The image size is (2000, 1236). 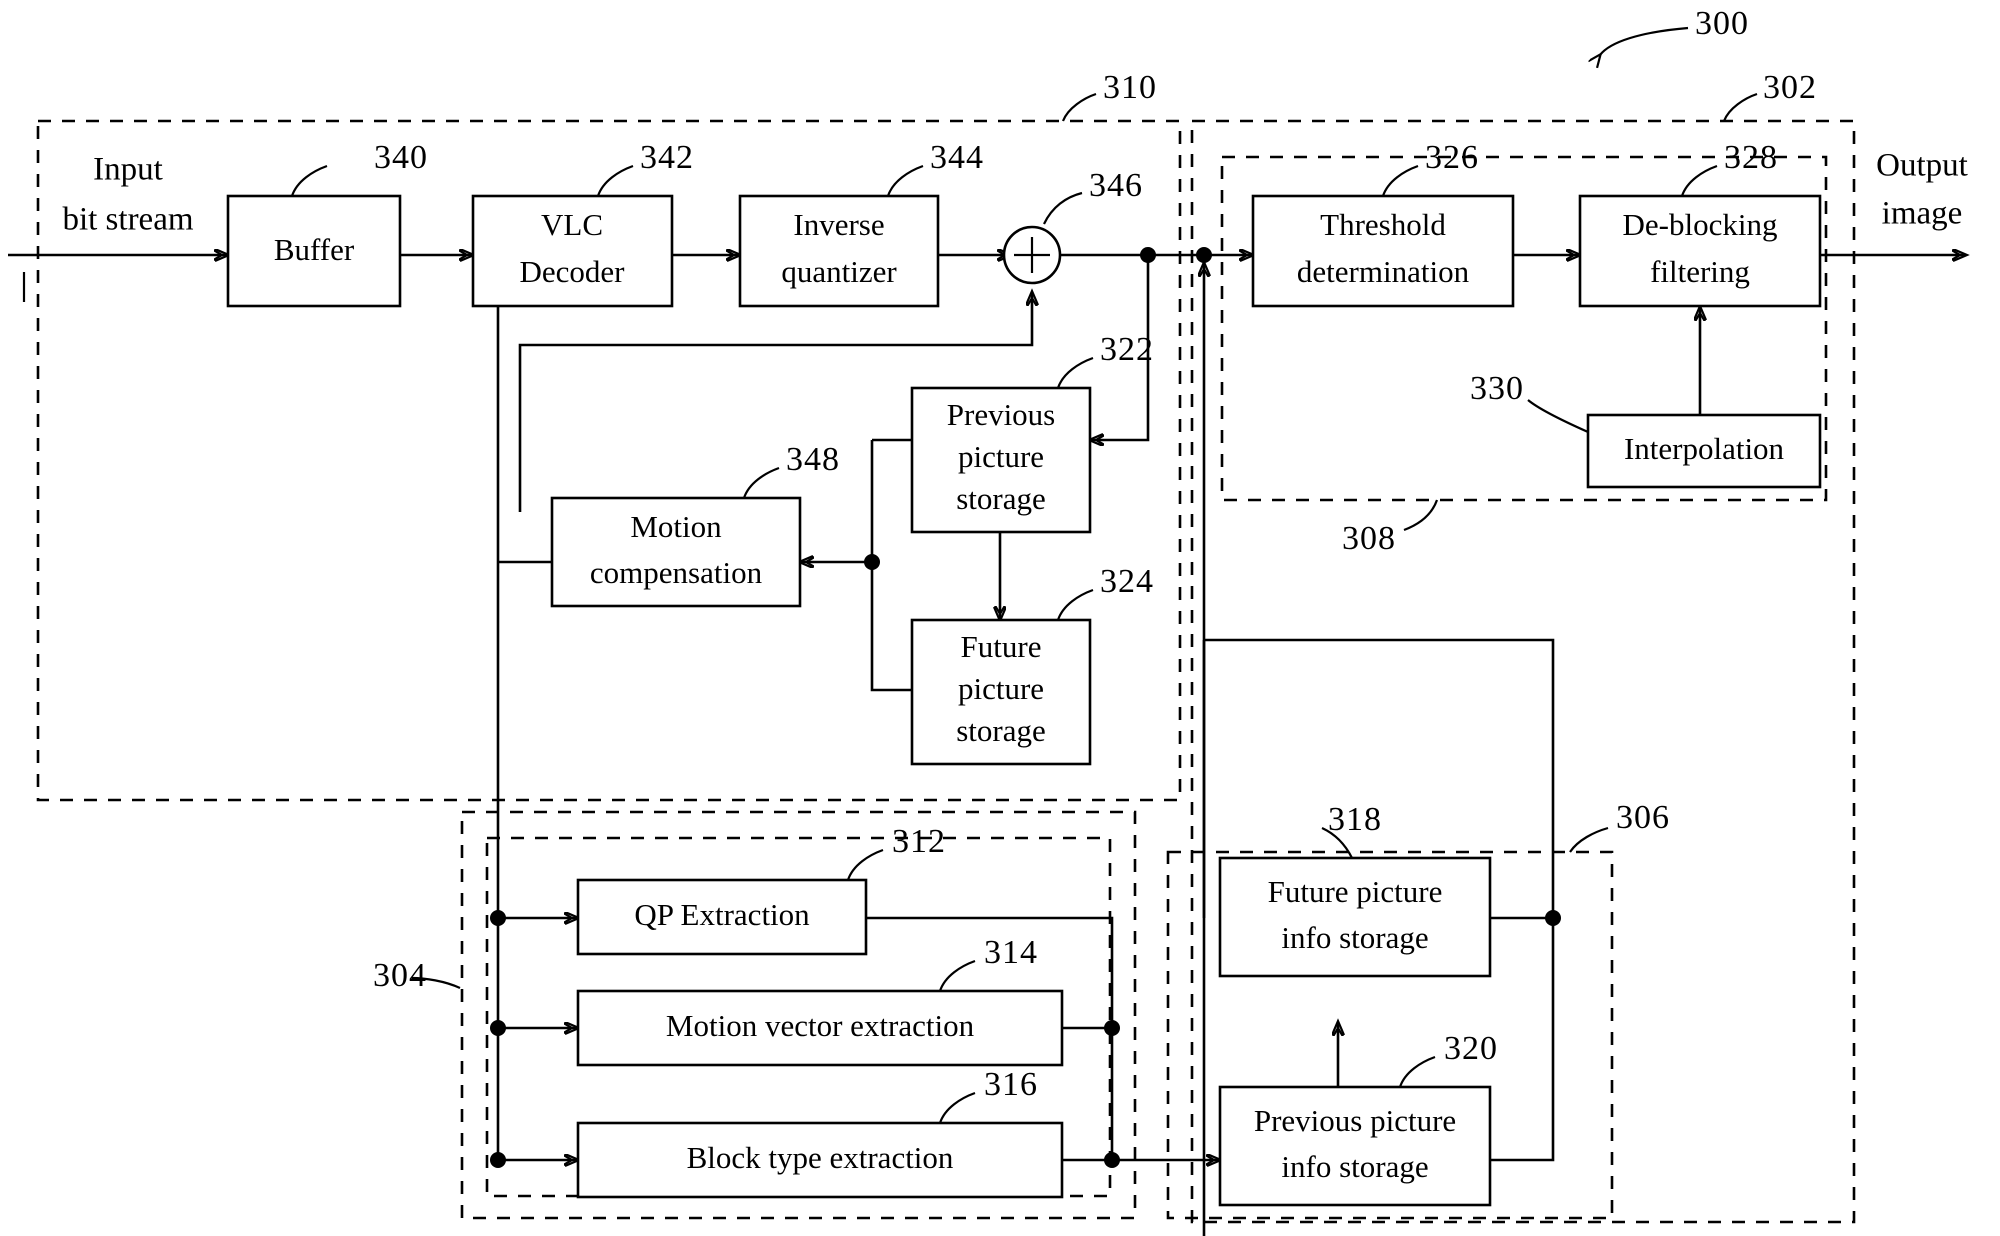 I want to click on block-label-318-l1: Future picture, so click(x=1355, y=891).